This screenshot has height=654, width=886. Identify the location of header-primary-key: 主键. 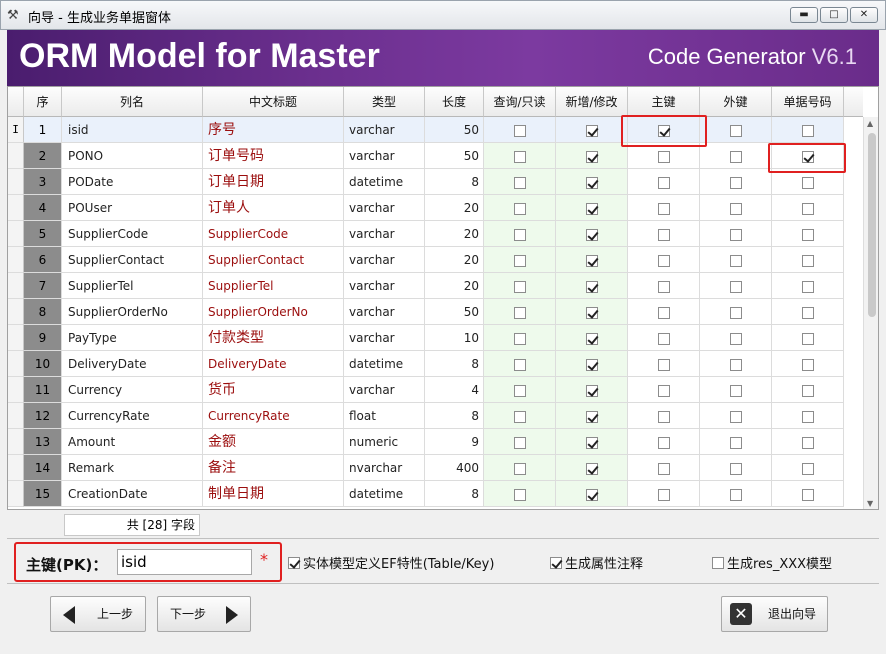
(664, 102).